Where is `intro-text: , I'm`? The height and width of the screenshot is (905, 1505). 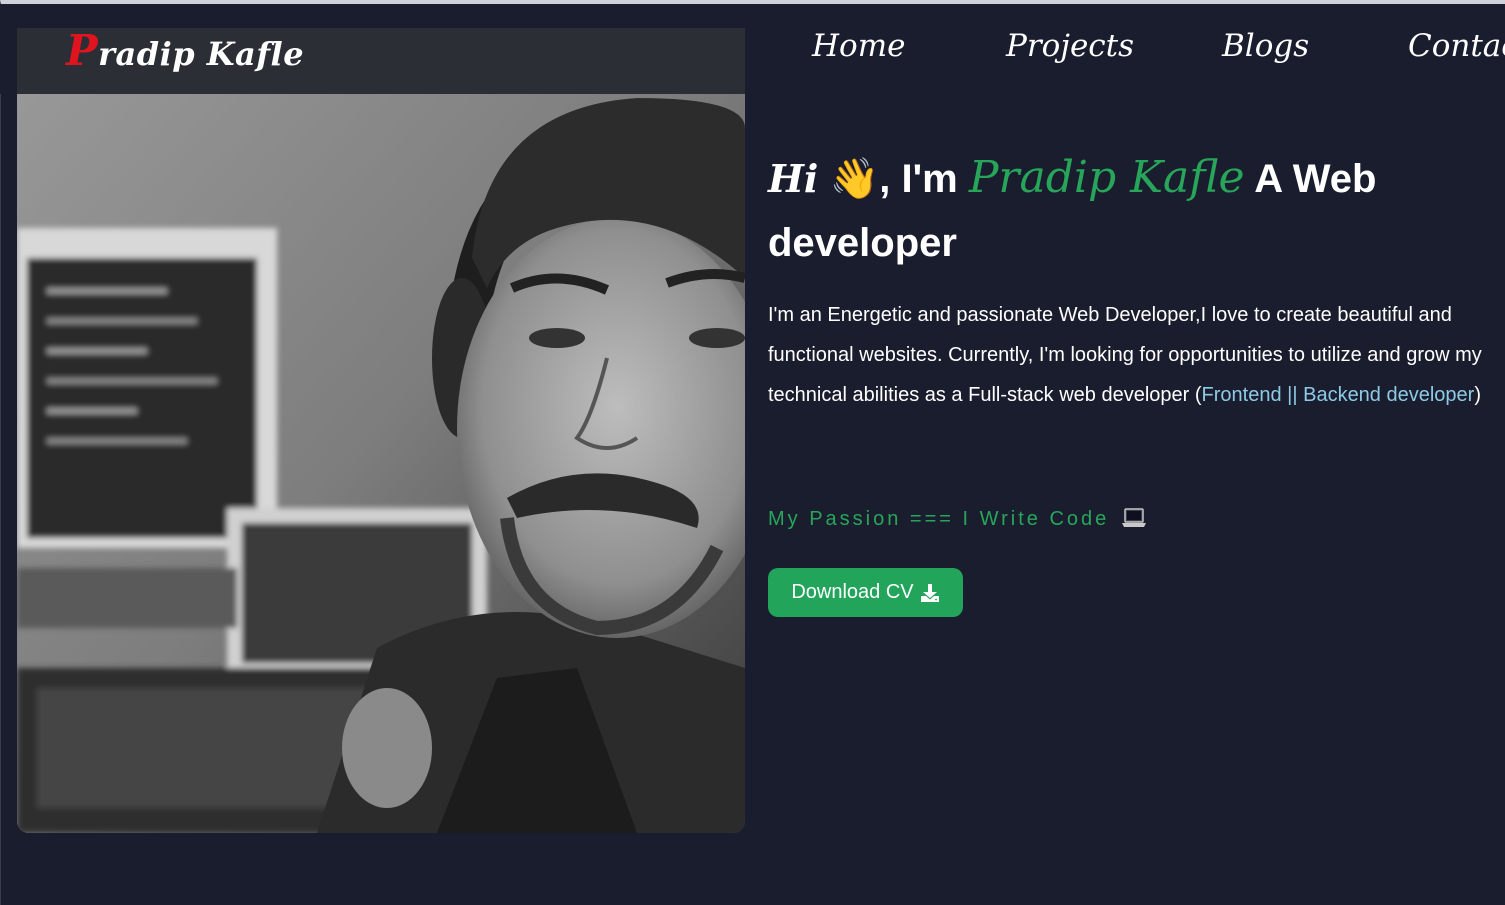 intro-text: , I'm is located at coordinates (918, 179).